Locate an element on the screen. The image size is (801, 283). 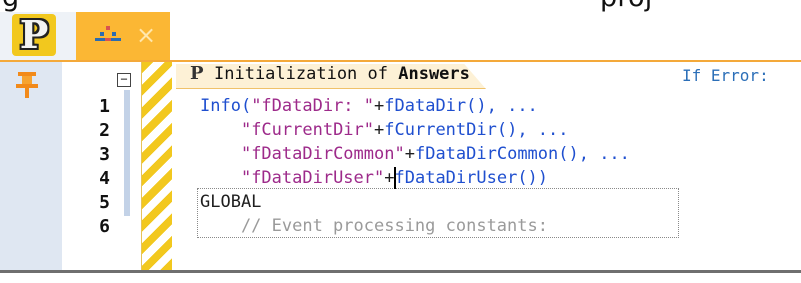
section-p-icon: P is located at coordinates (197, 73).